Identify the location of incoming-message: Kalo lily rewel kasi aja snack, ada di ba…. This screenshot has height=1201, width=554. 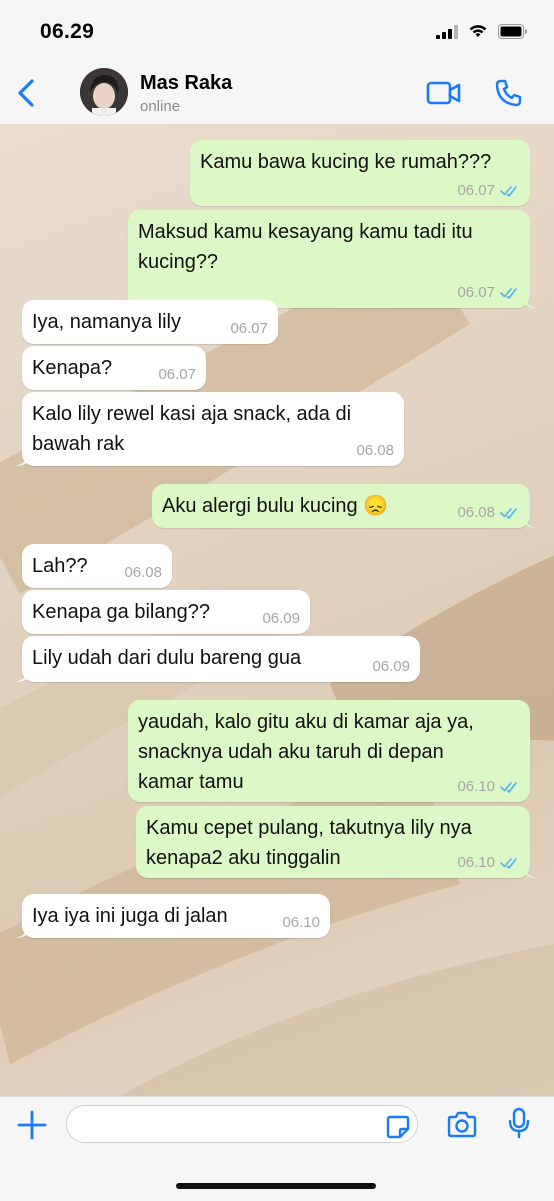
(209, 429).